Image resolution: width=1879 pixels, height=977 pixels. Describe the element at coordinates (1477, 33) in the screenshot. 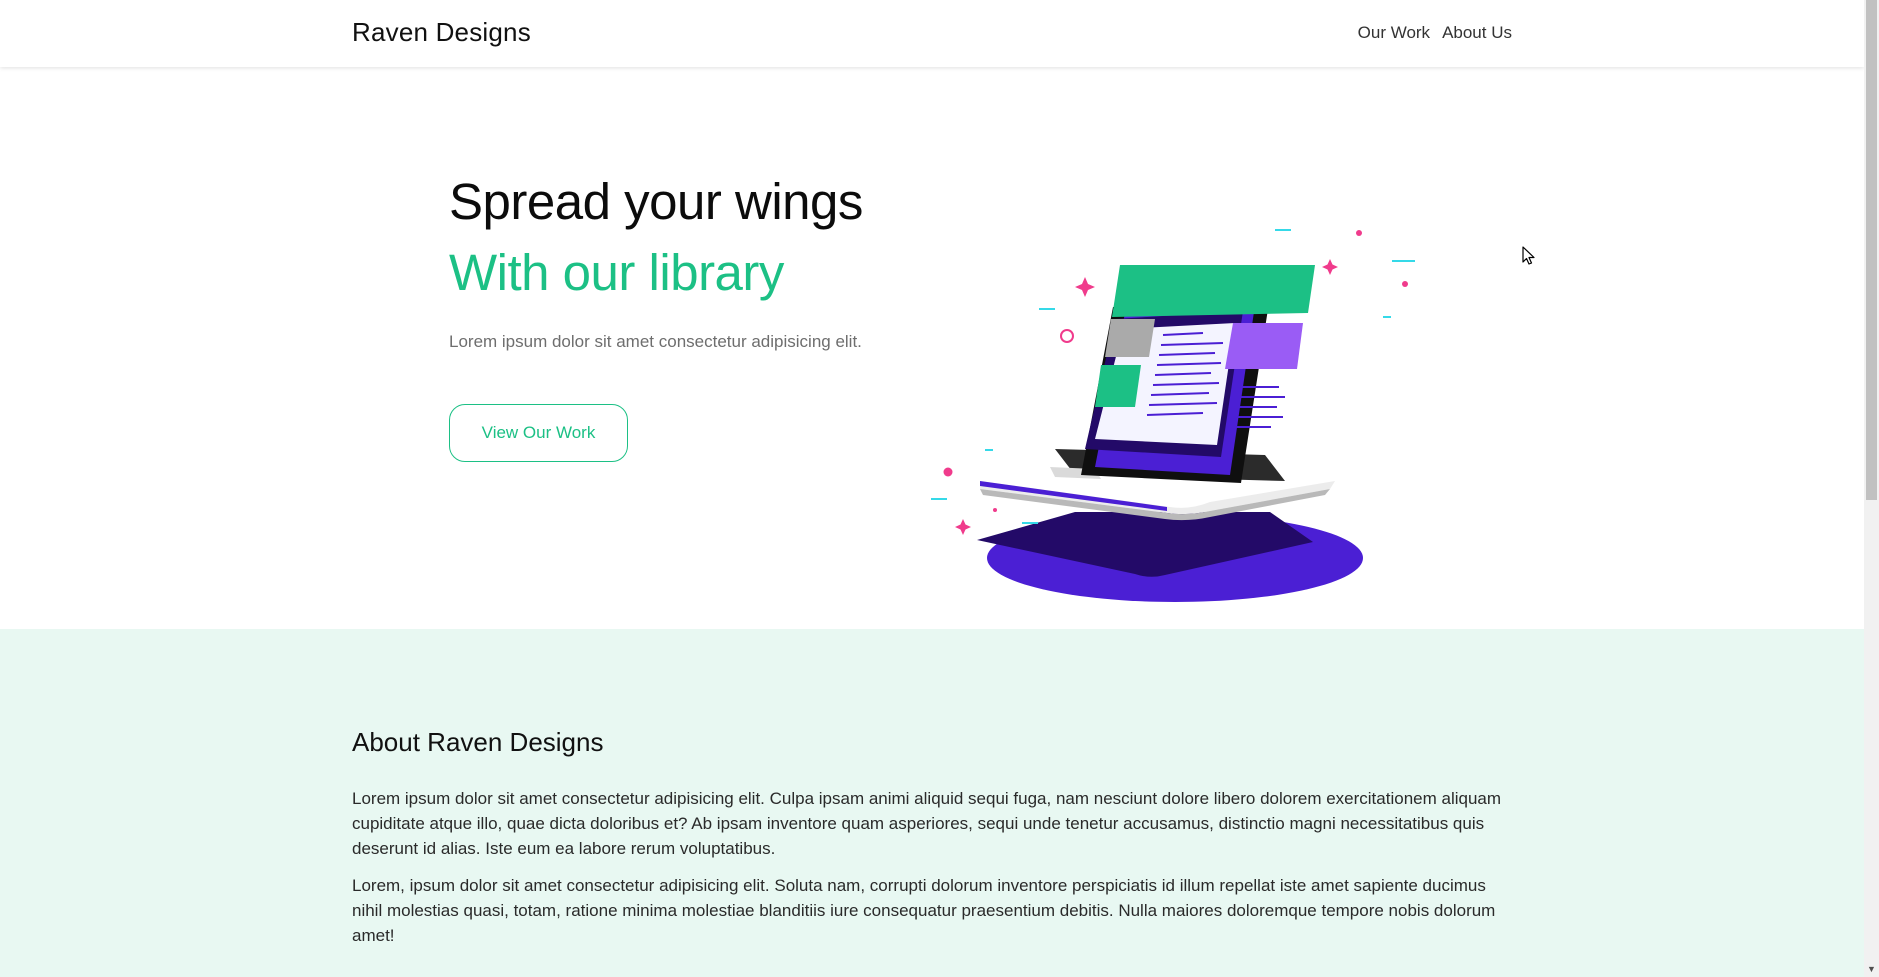

I see `nav-link-about-us: About Us` at that location.